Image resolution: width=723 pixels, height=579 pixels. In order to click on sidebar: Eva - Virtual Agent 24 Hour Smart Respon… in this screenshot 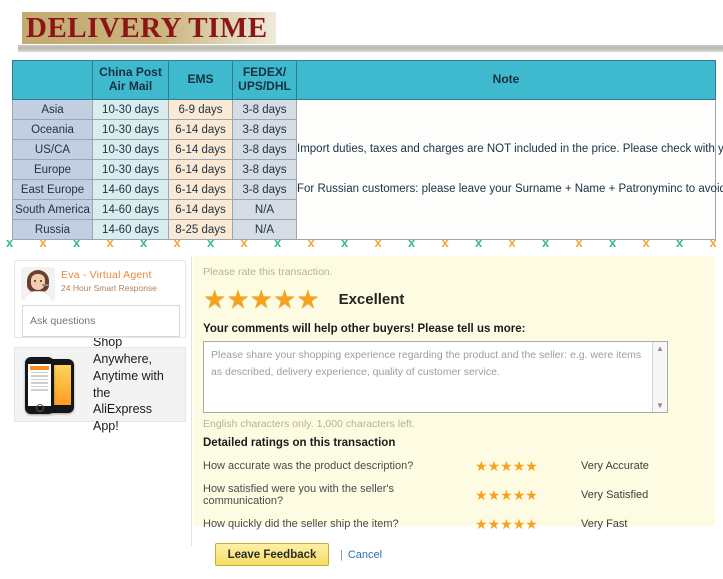, I will do `click(100, 346)`.